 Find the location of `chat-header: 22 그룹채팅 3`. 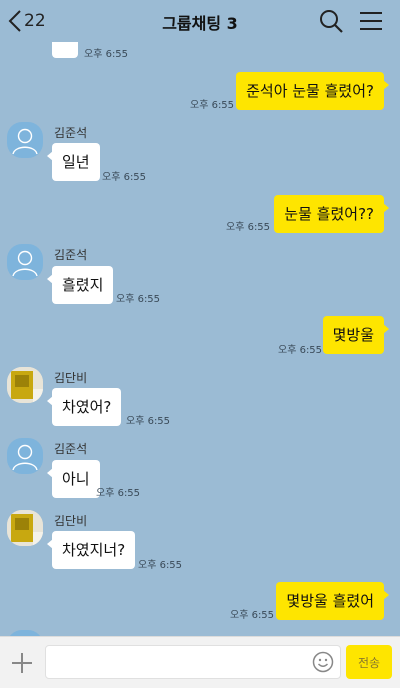

chat-header: 22 그룹채팅 3 is located at coordinates (200, 21).